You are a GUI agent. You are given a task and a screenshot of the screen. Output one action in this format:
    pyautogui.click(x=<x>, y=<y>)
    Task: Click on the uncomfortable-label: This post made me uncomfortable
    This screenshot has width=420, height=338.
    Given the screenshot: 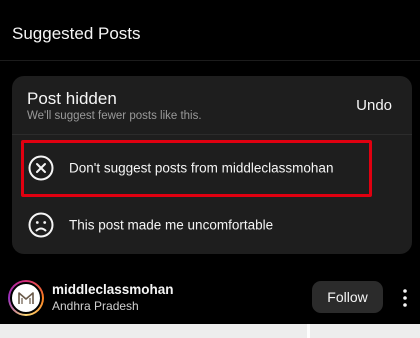 What is the action you would take?
    pyautogui.click(x=171, y=225)
    